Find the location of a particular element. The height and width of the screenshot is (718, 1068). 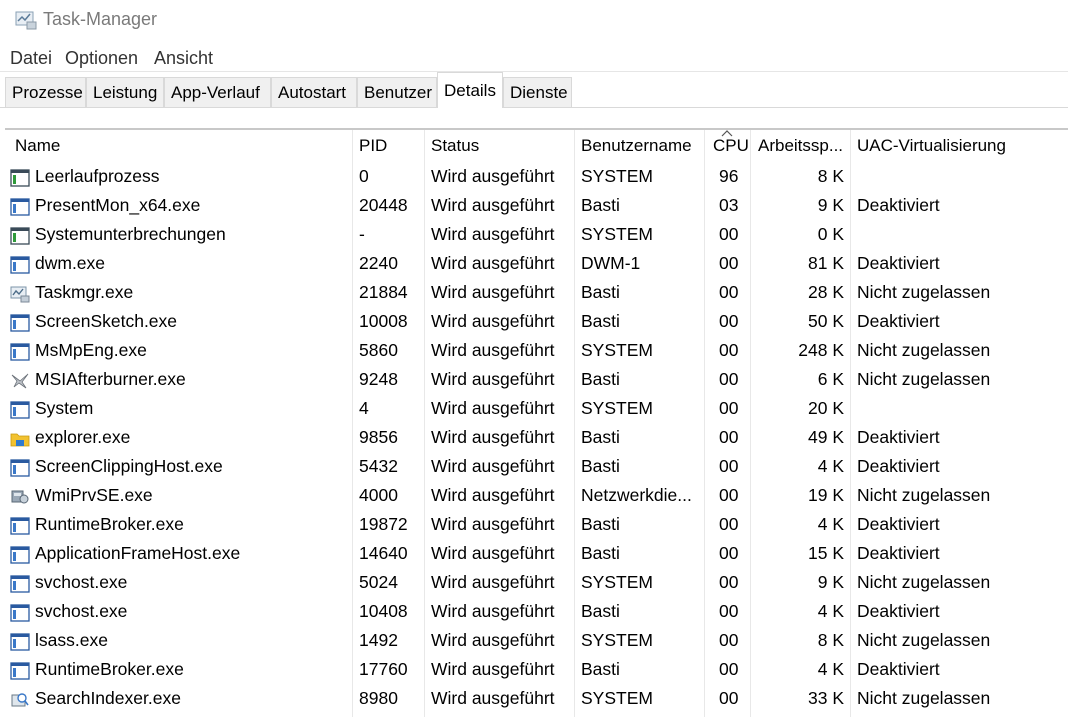

cell-name: RuntimeBroker.exe is located at coordinates (109, 524).